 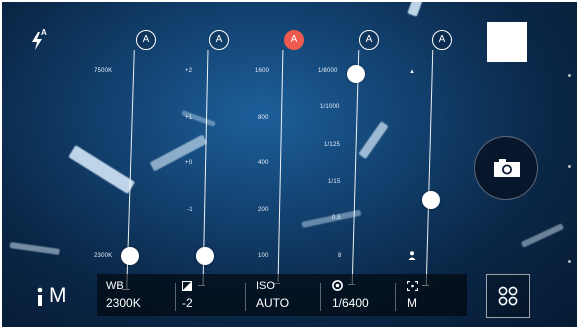 I want to click on iso-slider-track, so click(x=280, y=166).